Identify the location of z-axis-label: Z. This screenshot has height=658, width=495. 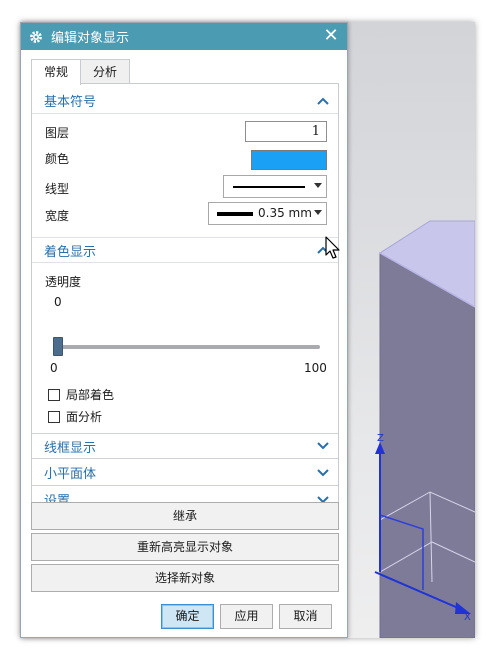
(380, 438).